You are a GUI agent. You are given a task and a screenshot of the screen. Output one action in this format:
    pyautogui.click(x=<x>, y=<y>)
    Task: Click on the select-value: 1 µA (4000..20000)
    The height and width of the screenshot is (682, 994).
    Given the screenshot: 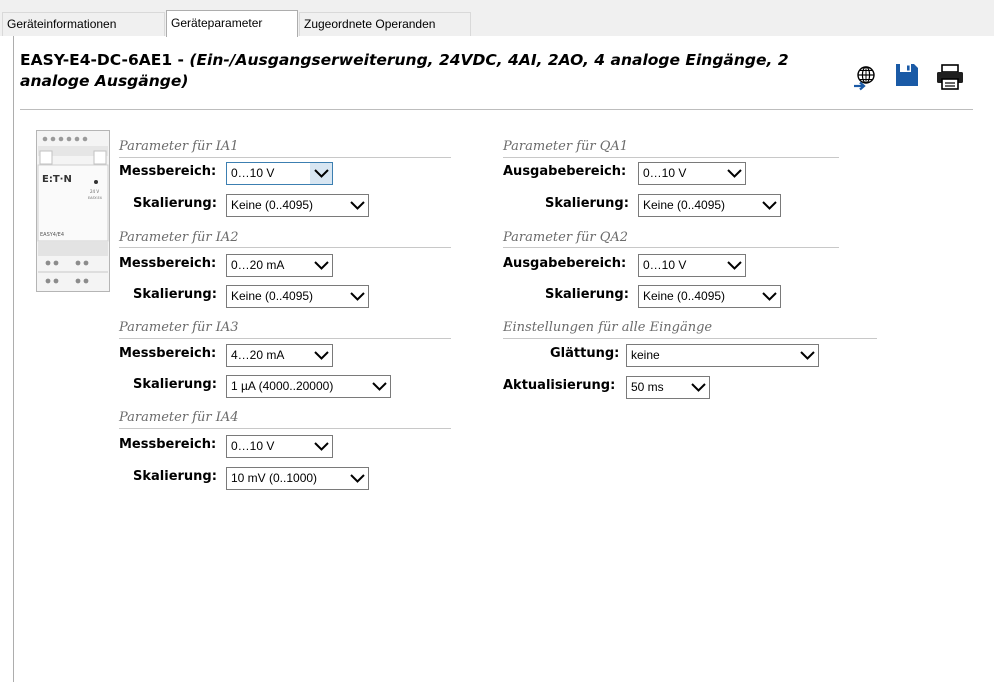 What is the action you would take?
    pyautogui.click(x=282, y=386)
    